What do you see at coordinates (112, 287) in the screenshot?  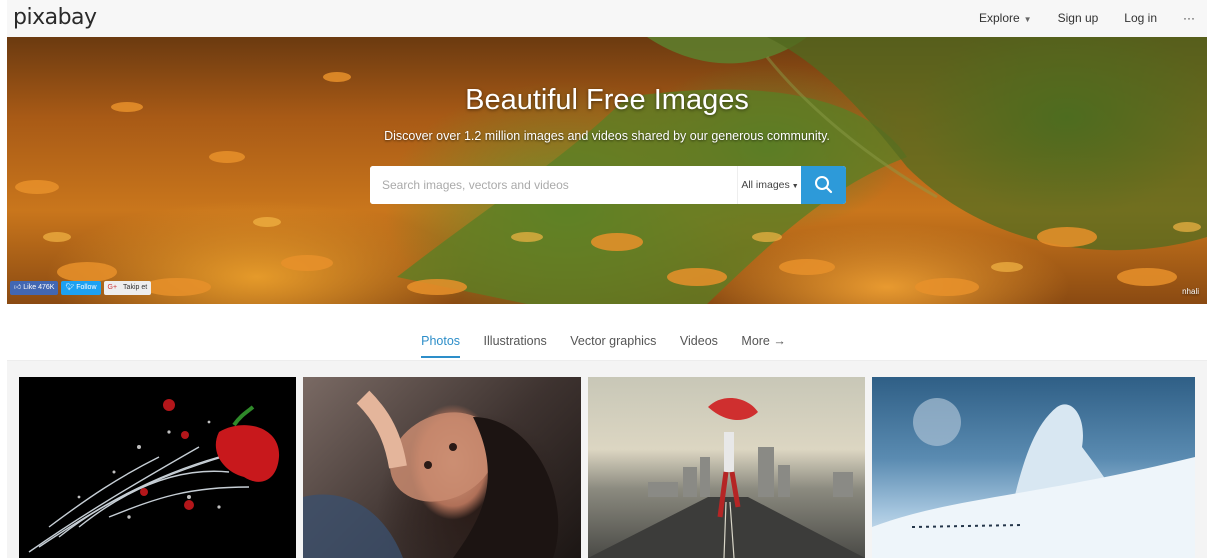 I see `gplus-label: G+` at bounding box center [112, 287].